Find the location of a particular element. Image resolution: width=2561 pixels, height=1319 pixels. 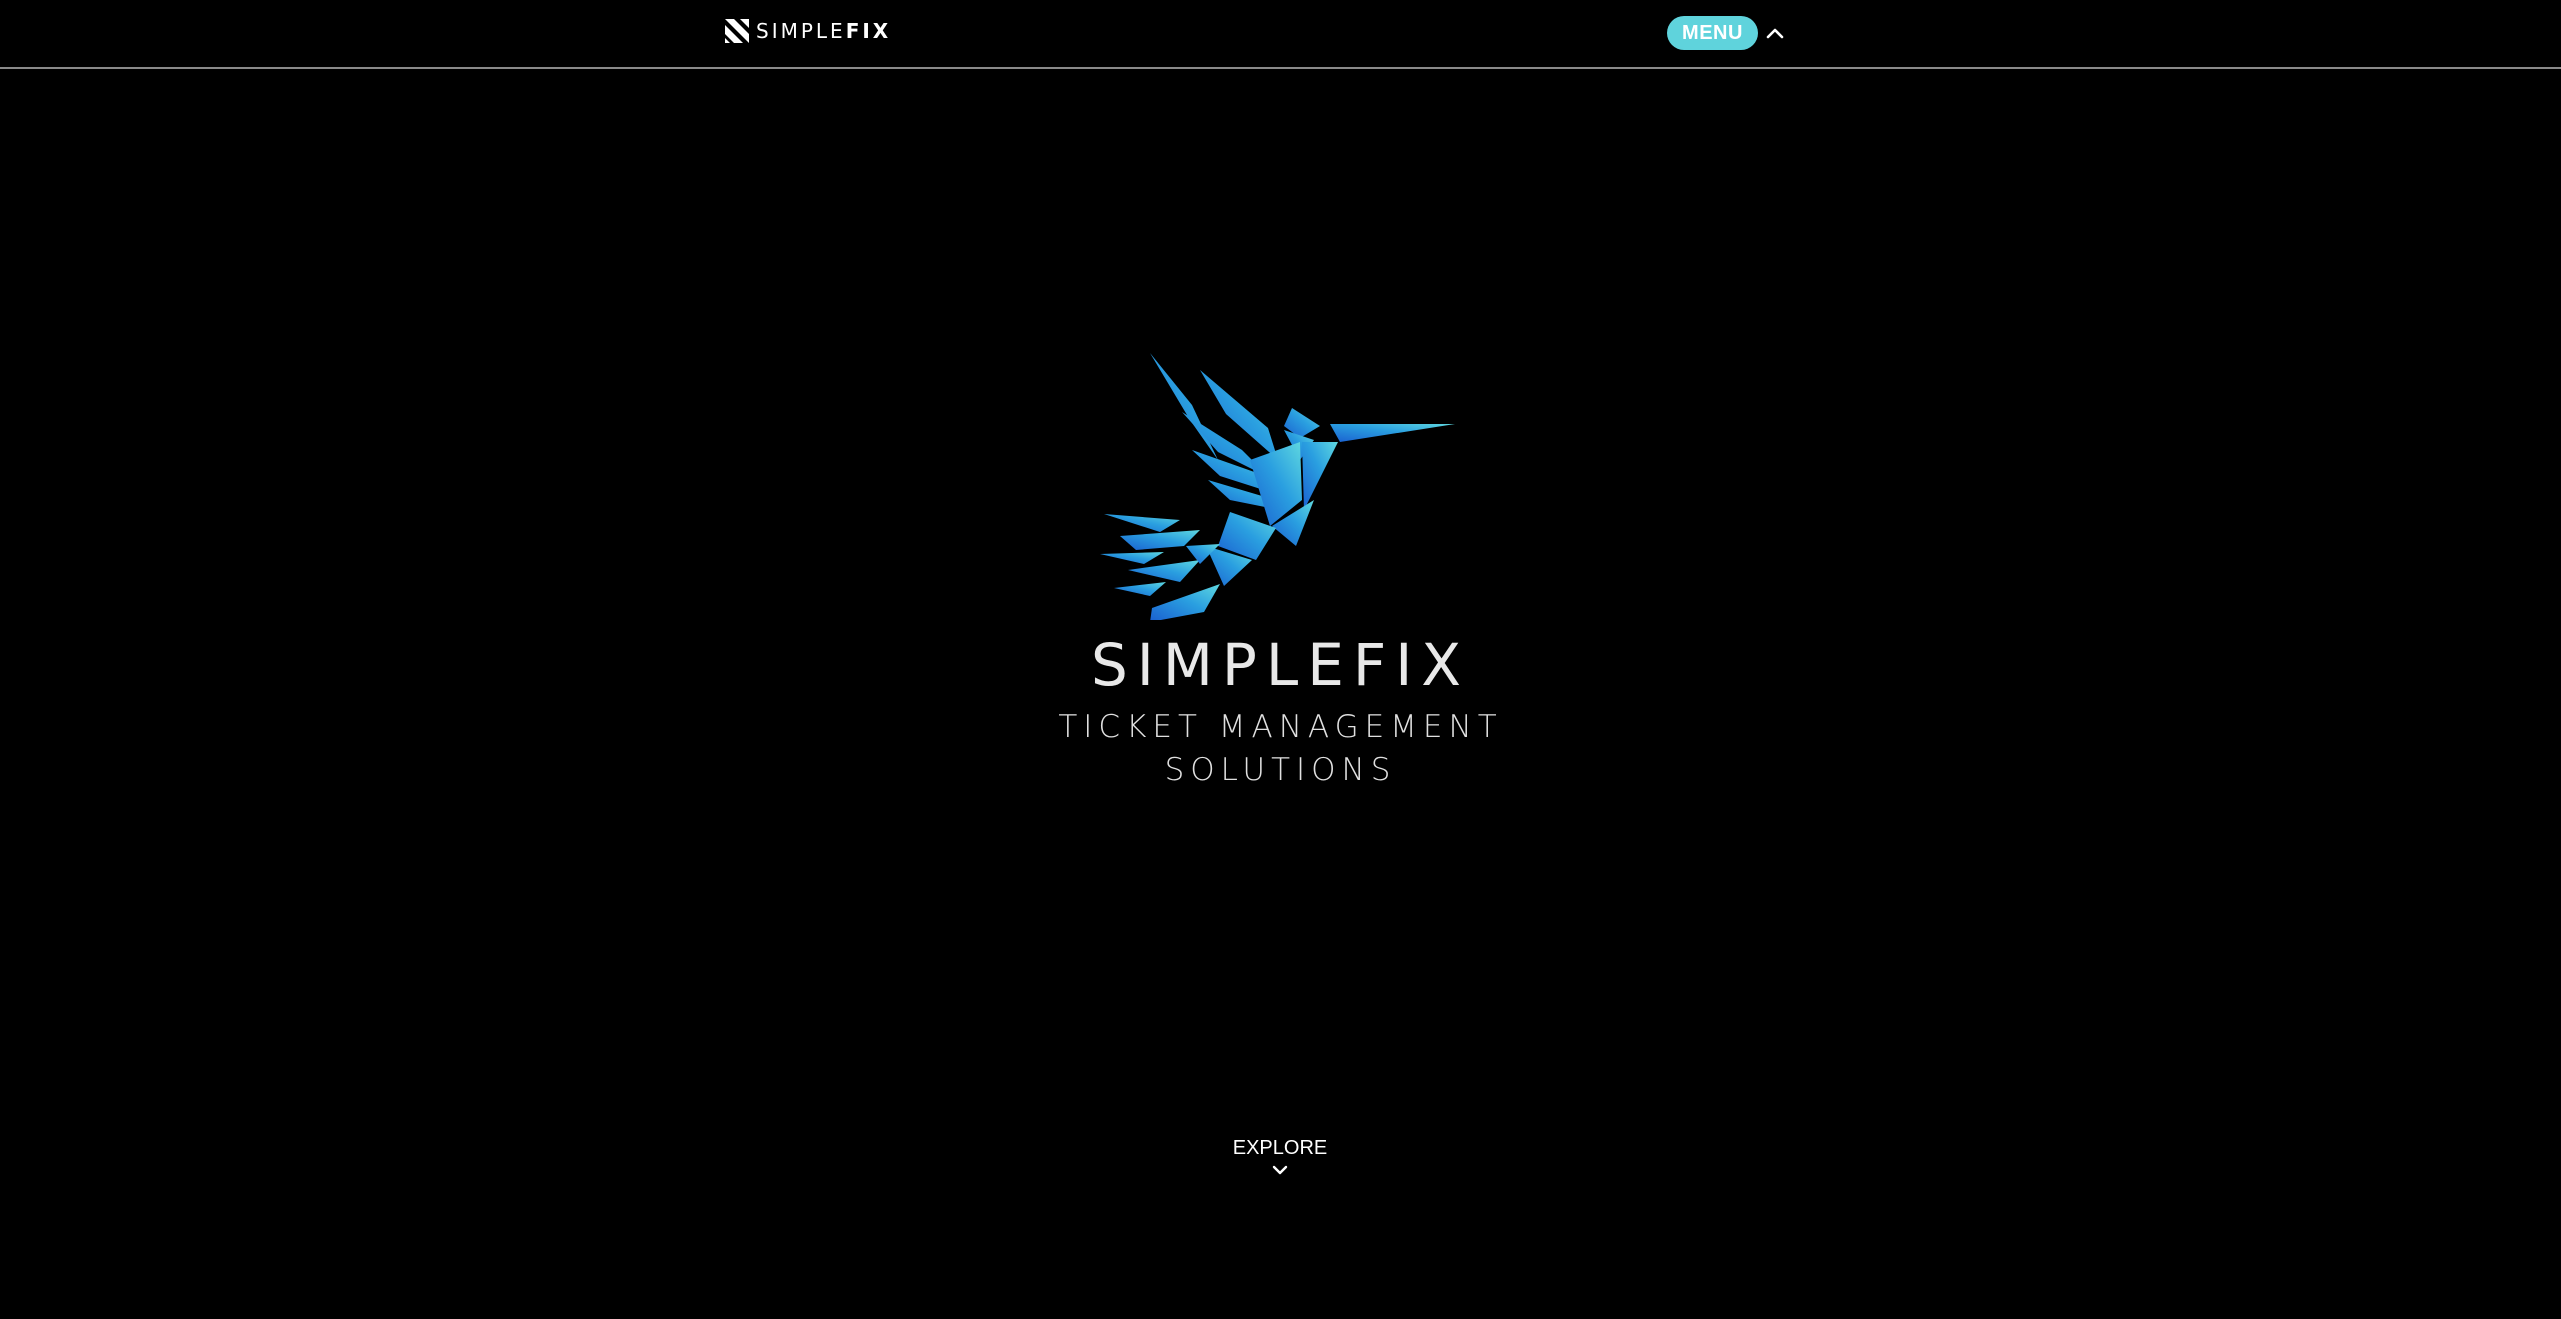

hero-title: SIMPLEFIX is located at coordinates (1280, 665).